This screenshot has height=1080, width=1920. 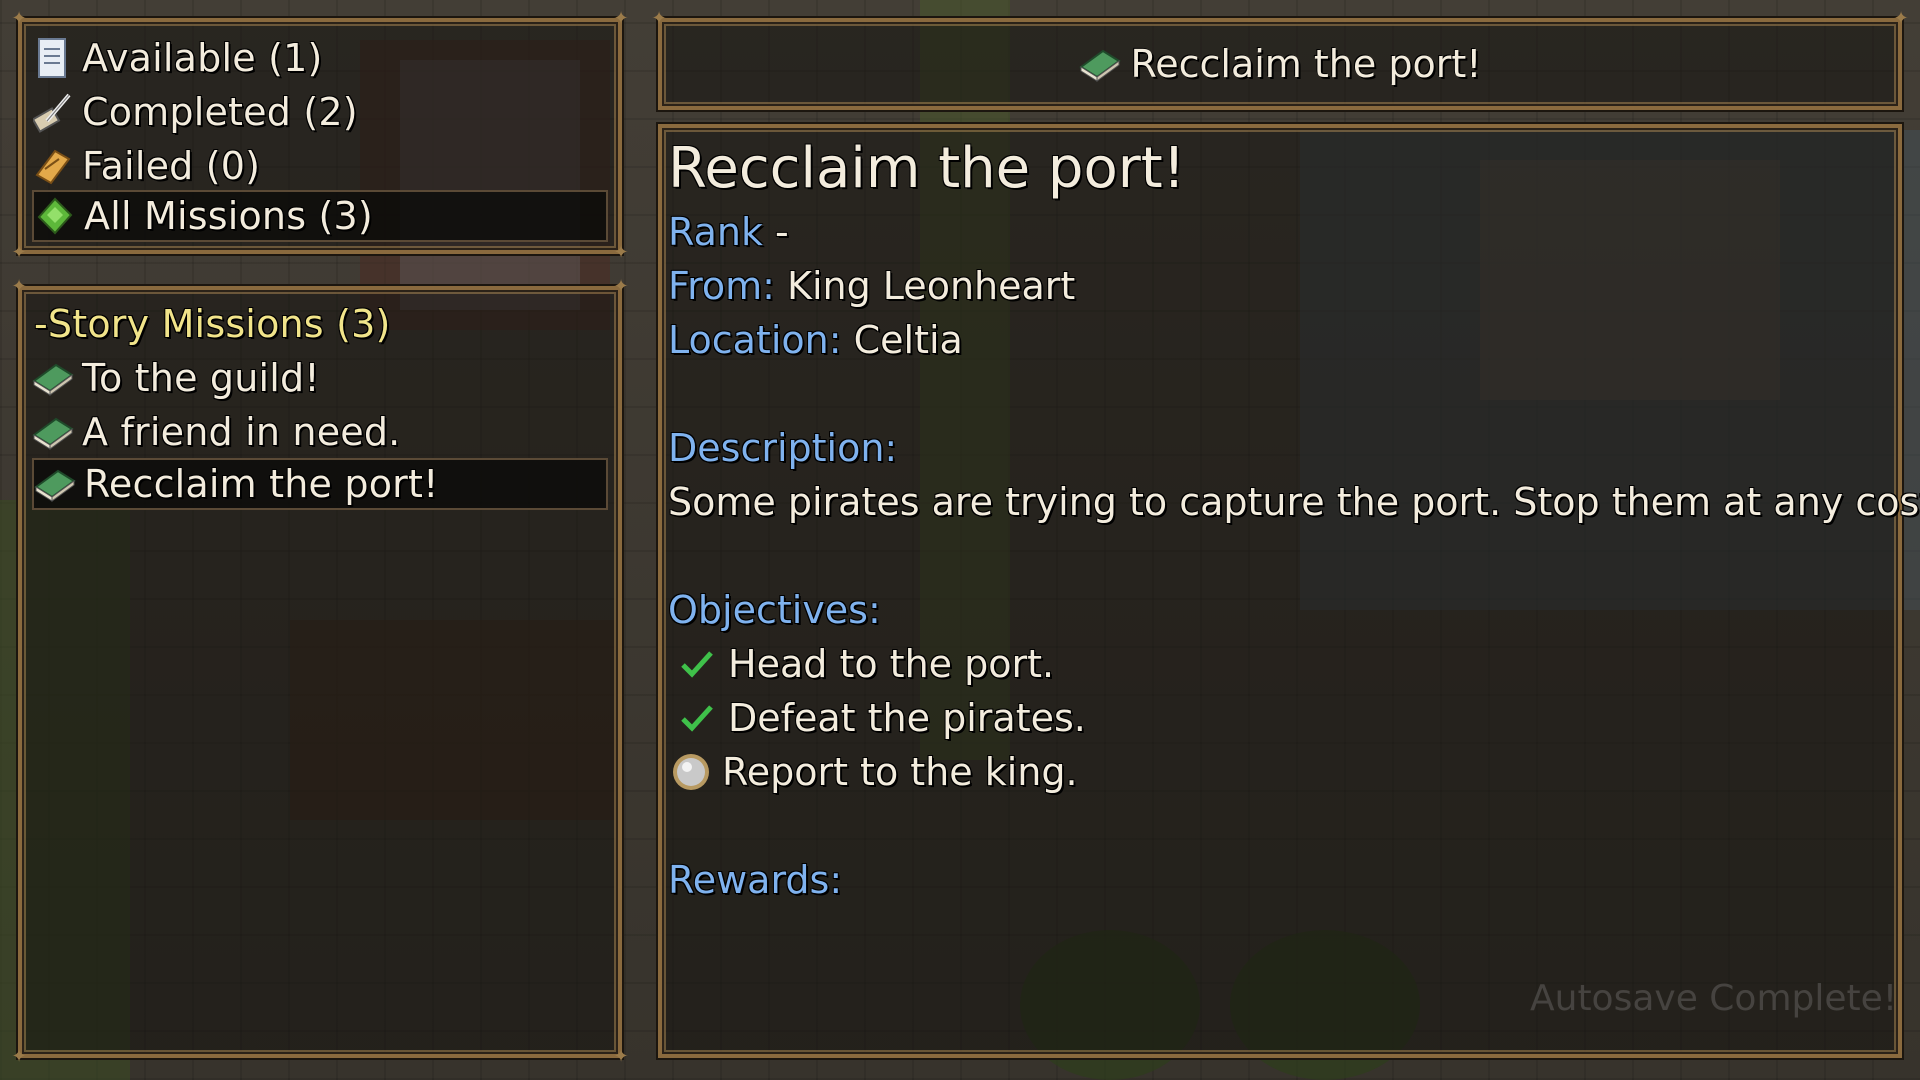 I want to click on quill-icon, so click(x=53, y=112).